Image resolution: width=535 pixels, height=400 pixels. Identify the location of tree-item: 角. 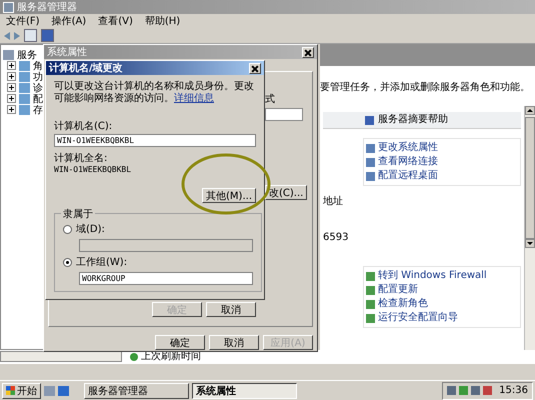
(38, 65).